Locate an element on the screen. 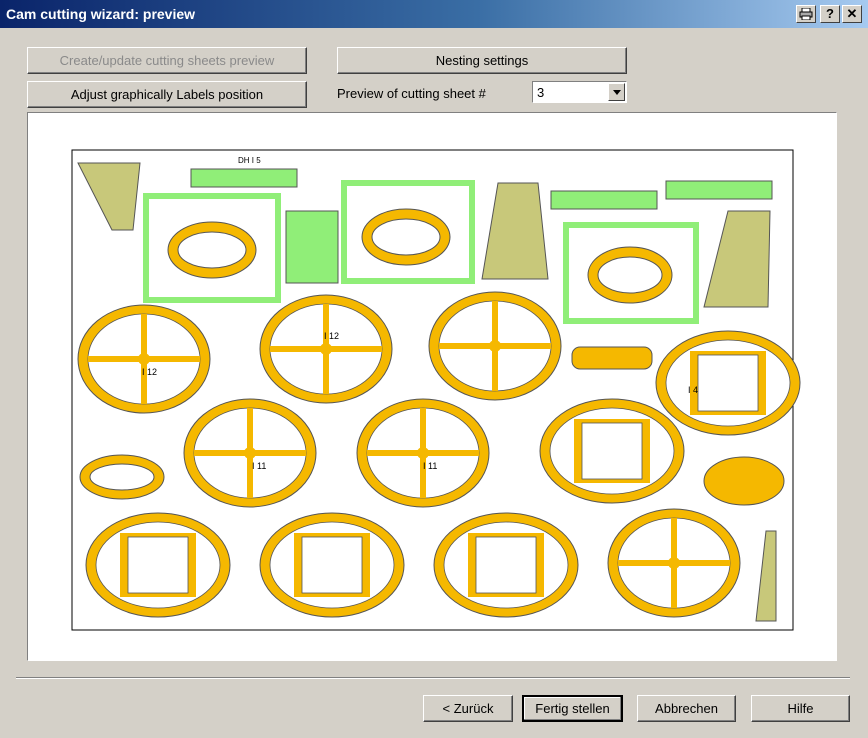  finish-button: Fertig stellen is located at coordinates (572, 708).